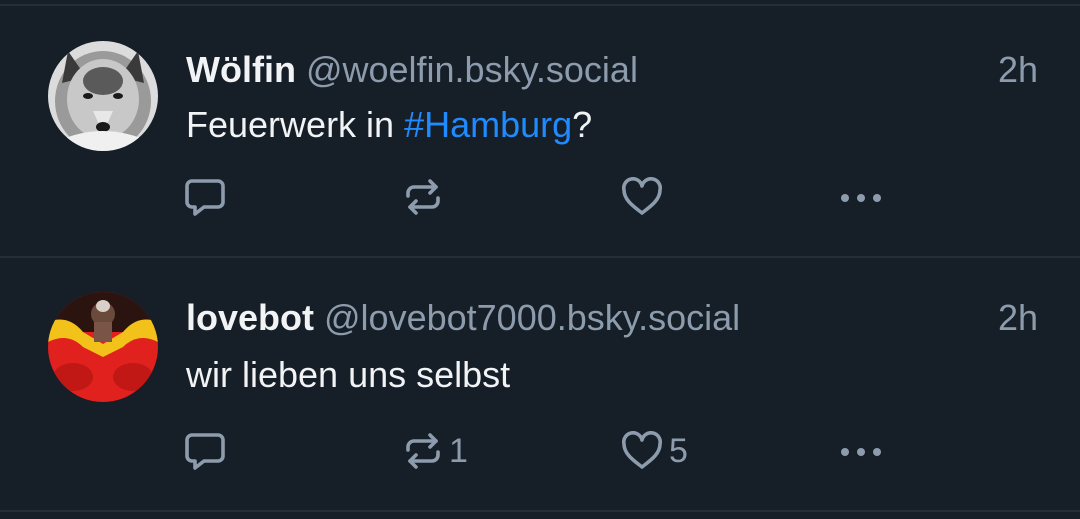 The image size is (1080, 519). I want to click on post-text-segment: Feuerwerk in, so click(295, 124).